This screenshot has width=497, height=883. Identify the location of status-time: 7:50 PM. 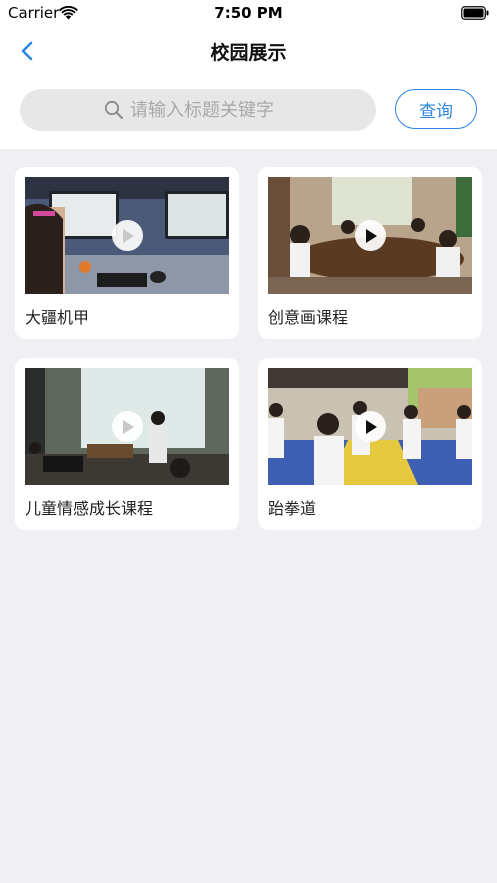
(248, 13).